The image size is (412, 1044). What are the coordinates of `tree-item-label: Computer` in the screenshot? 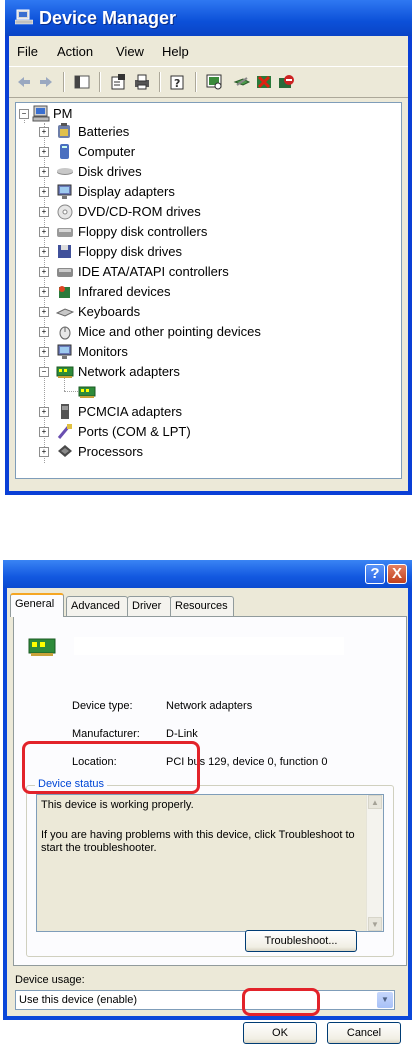 It's located at (107, 151).